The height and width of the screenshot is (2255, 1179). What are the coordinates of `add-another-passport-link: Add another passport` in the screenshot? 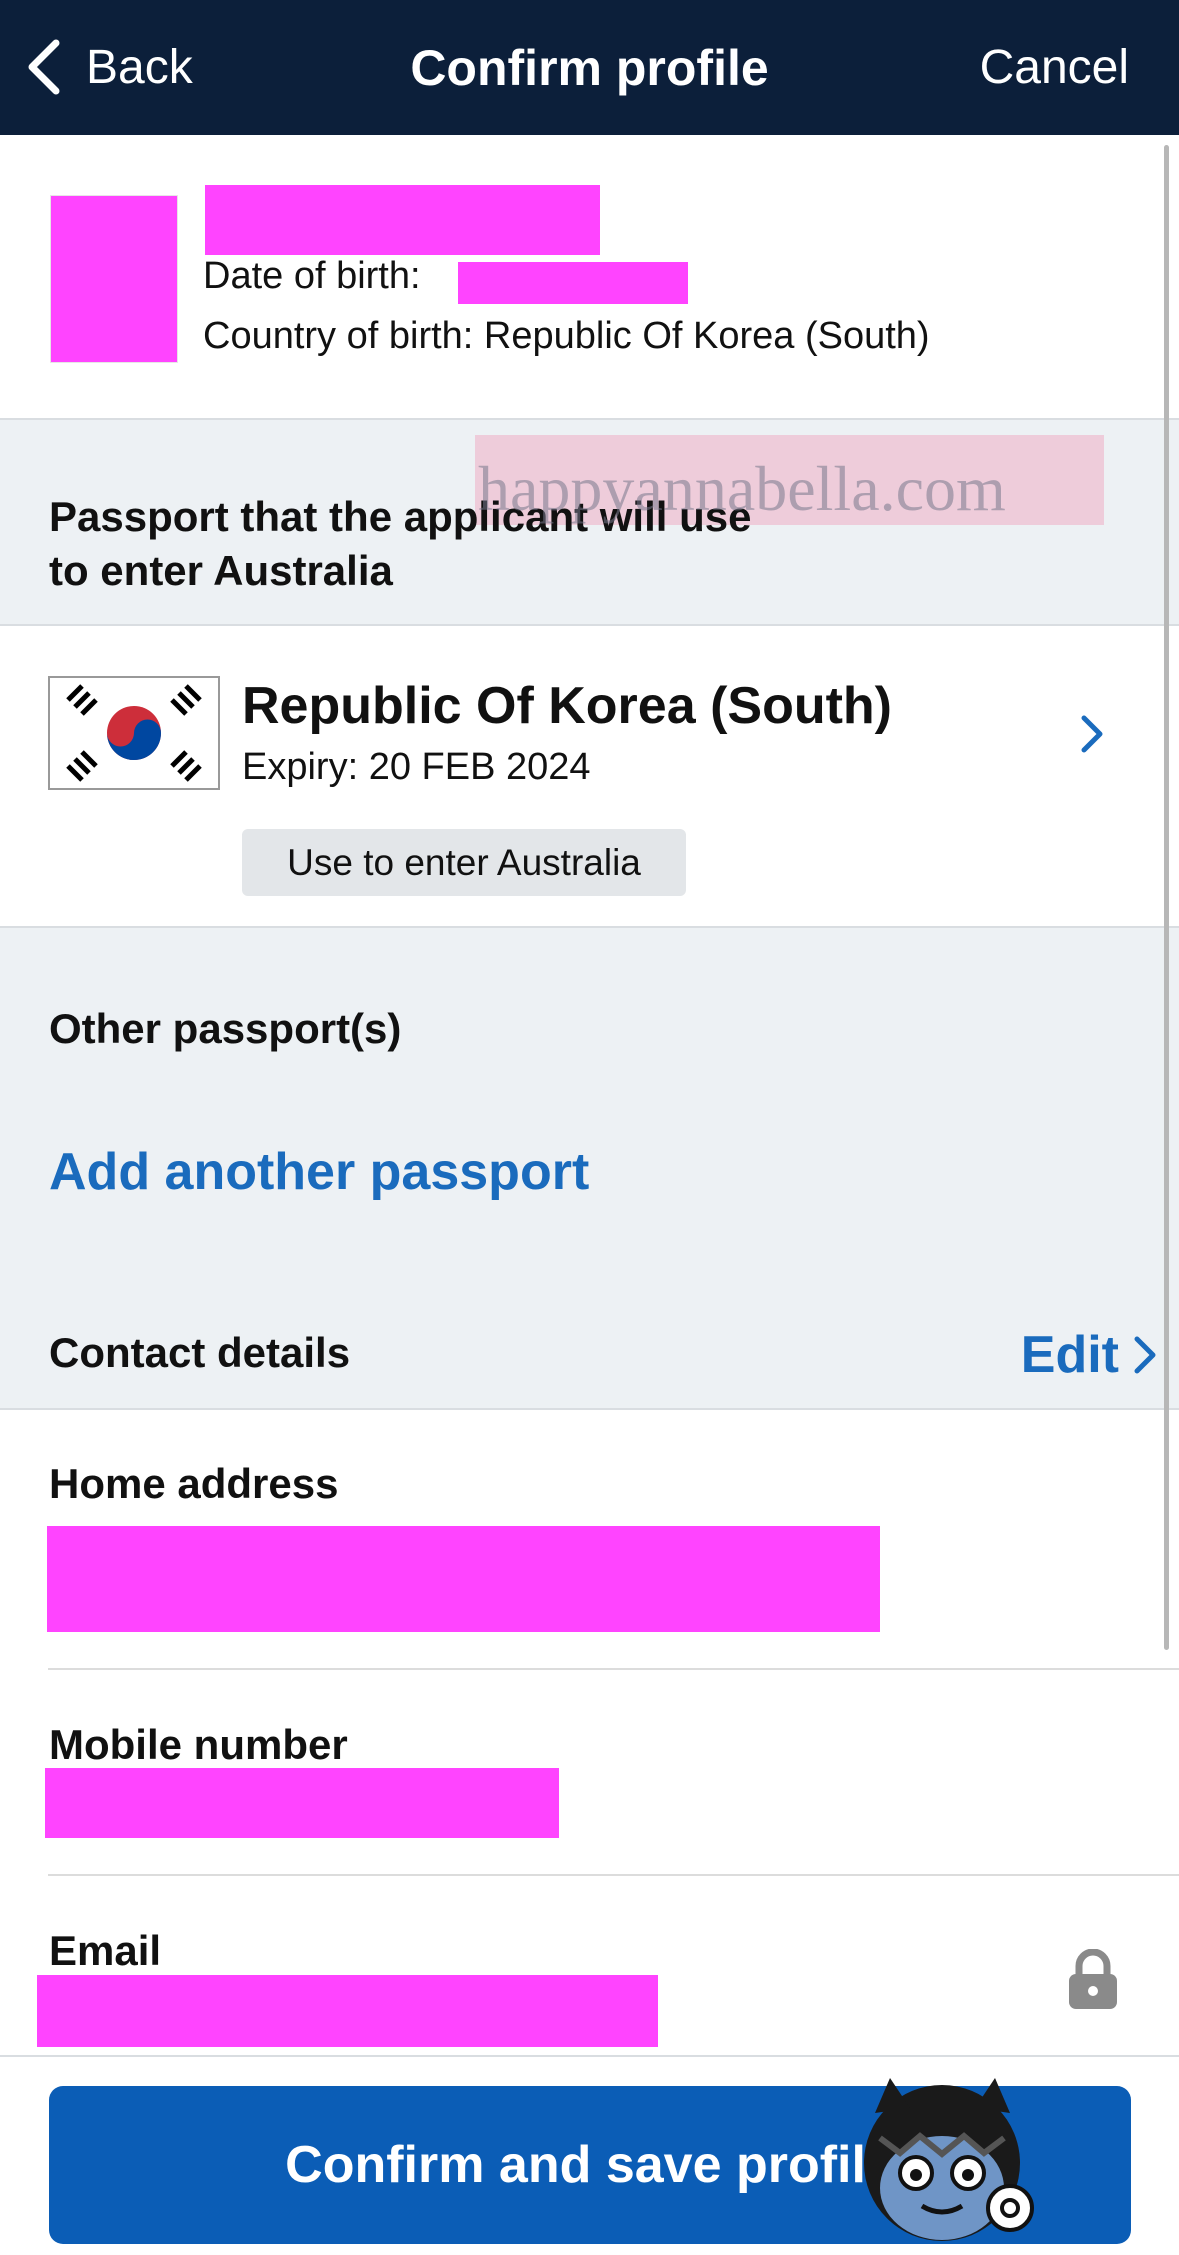 It's located at (319, 1172).